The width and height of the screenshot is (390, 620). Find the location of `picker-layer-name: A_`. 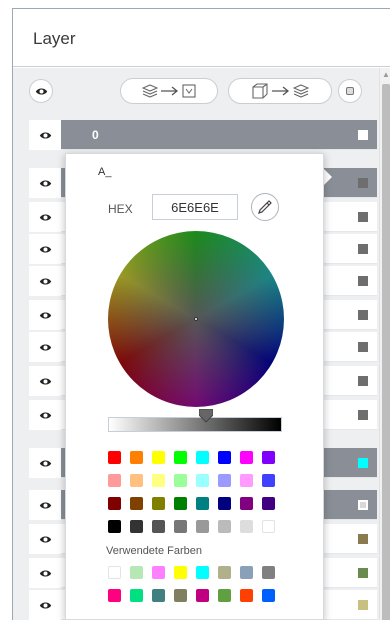

picker-layer-name: A_ is located at coordinates (105, 172).